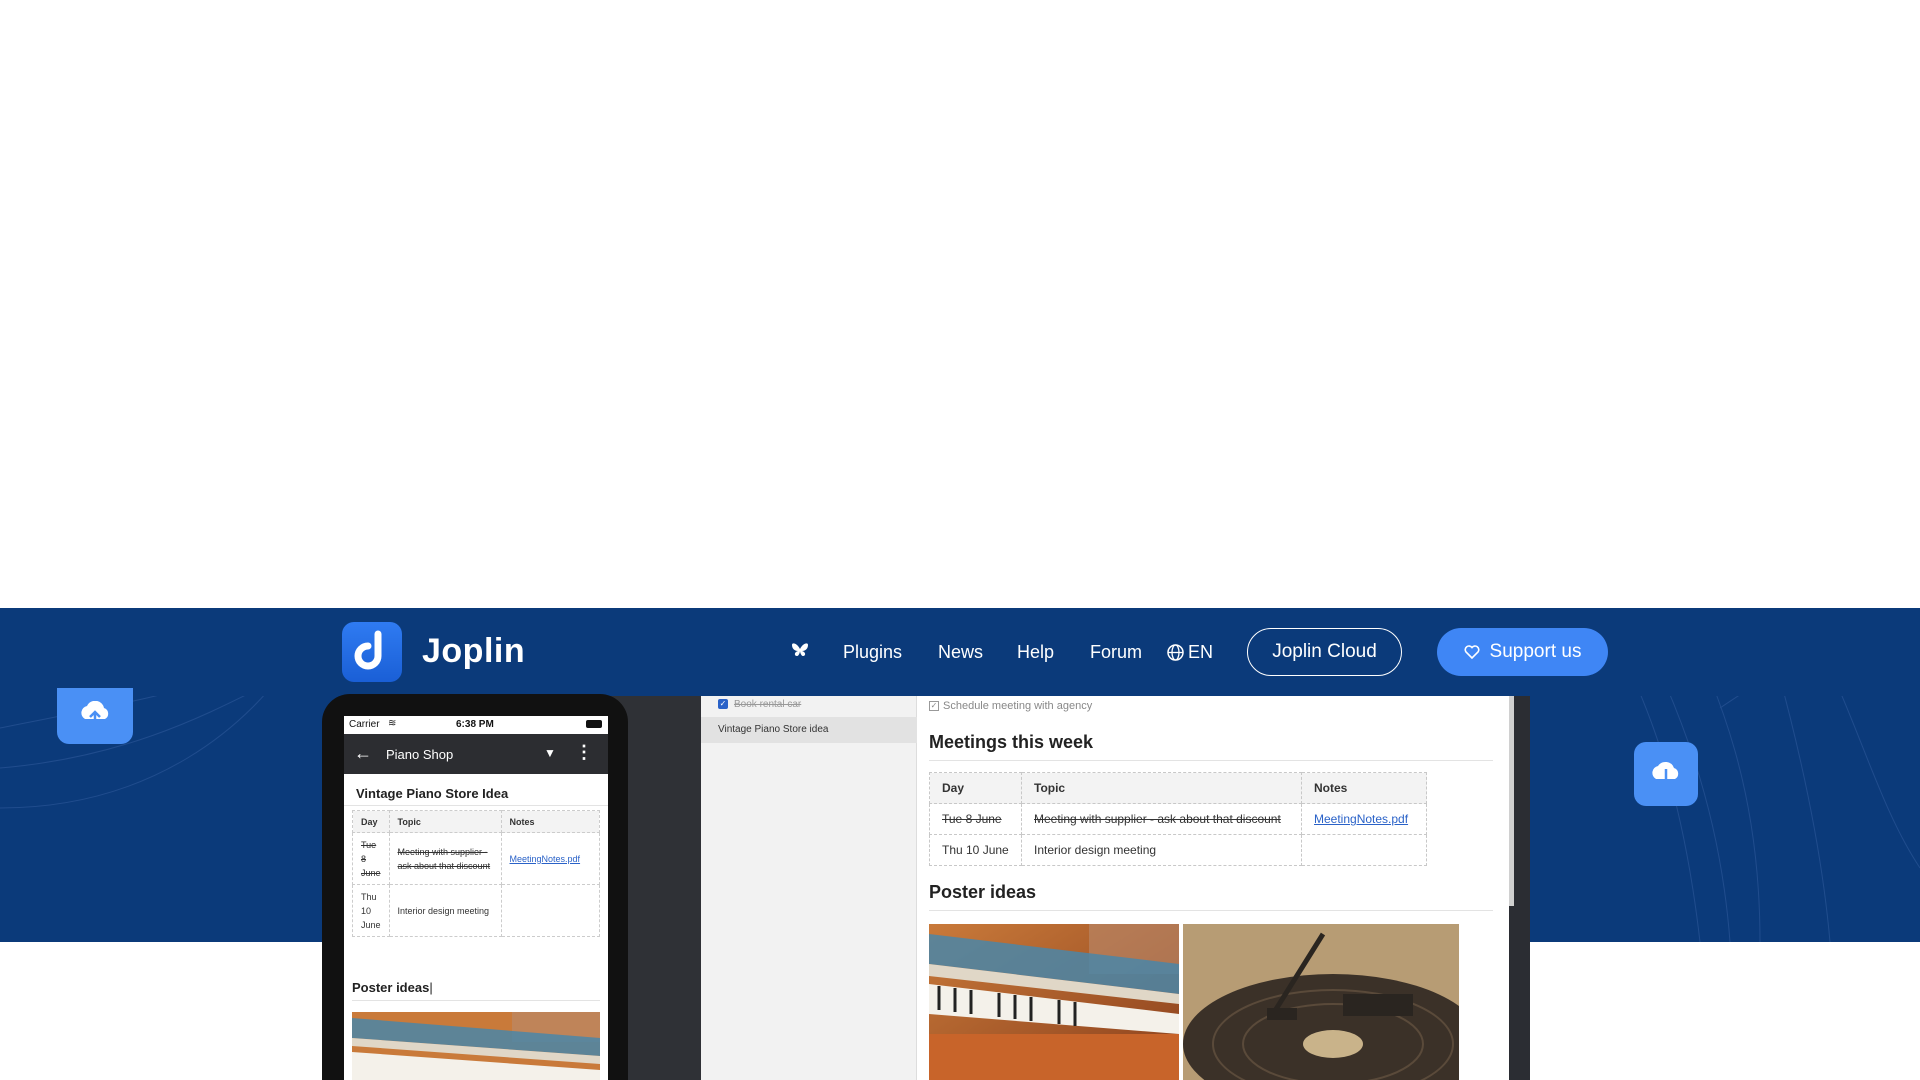 Image resolution: width=1920 pixels, height=1080 pixels. Describe the element at coordinates (550, 753) in the screenshot. I see `dropdown-arrow-icon: ▼` at that location.